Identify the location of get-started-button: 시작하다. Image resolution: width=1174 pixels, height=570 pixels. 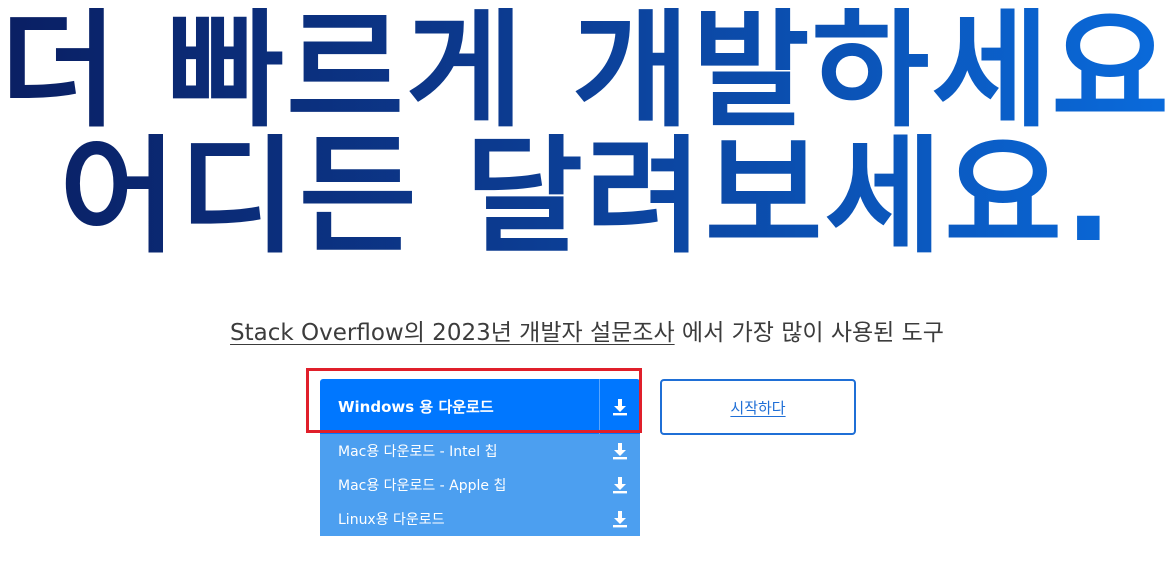
(758, 407).